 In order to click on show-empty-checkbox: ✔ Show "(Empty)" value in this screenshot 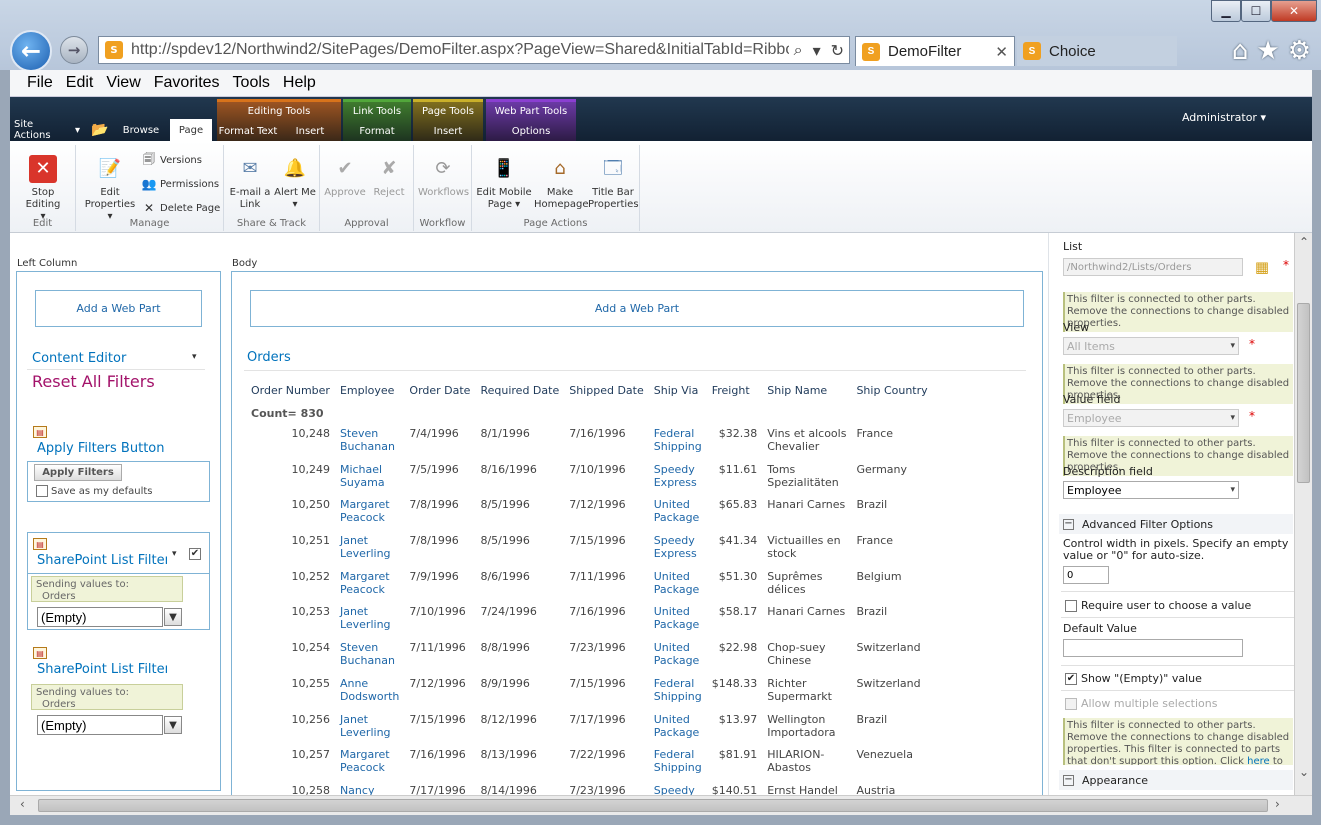, I will do `click(1133, 678)`.